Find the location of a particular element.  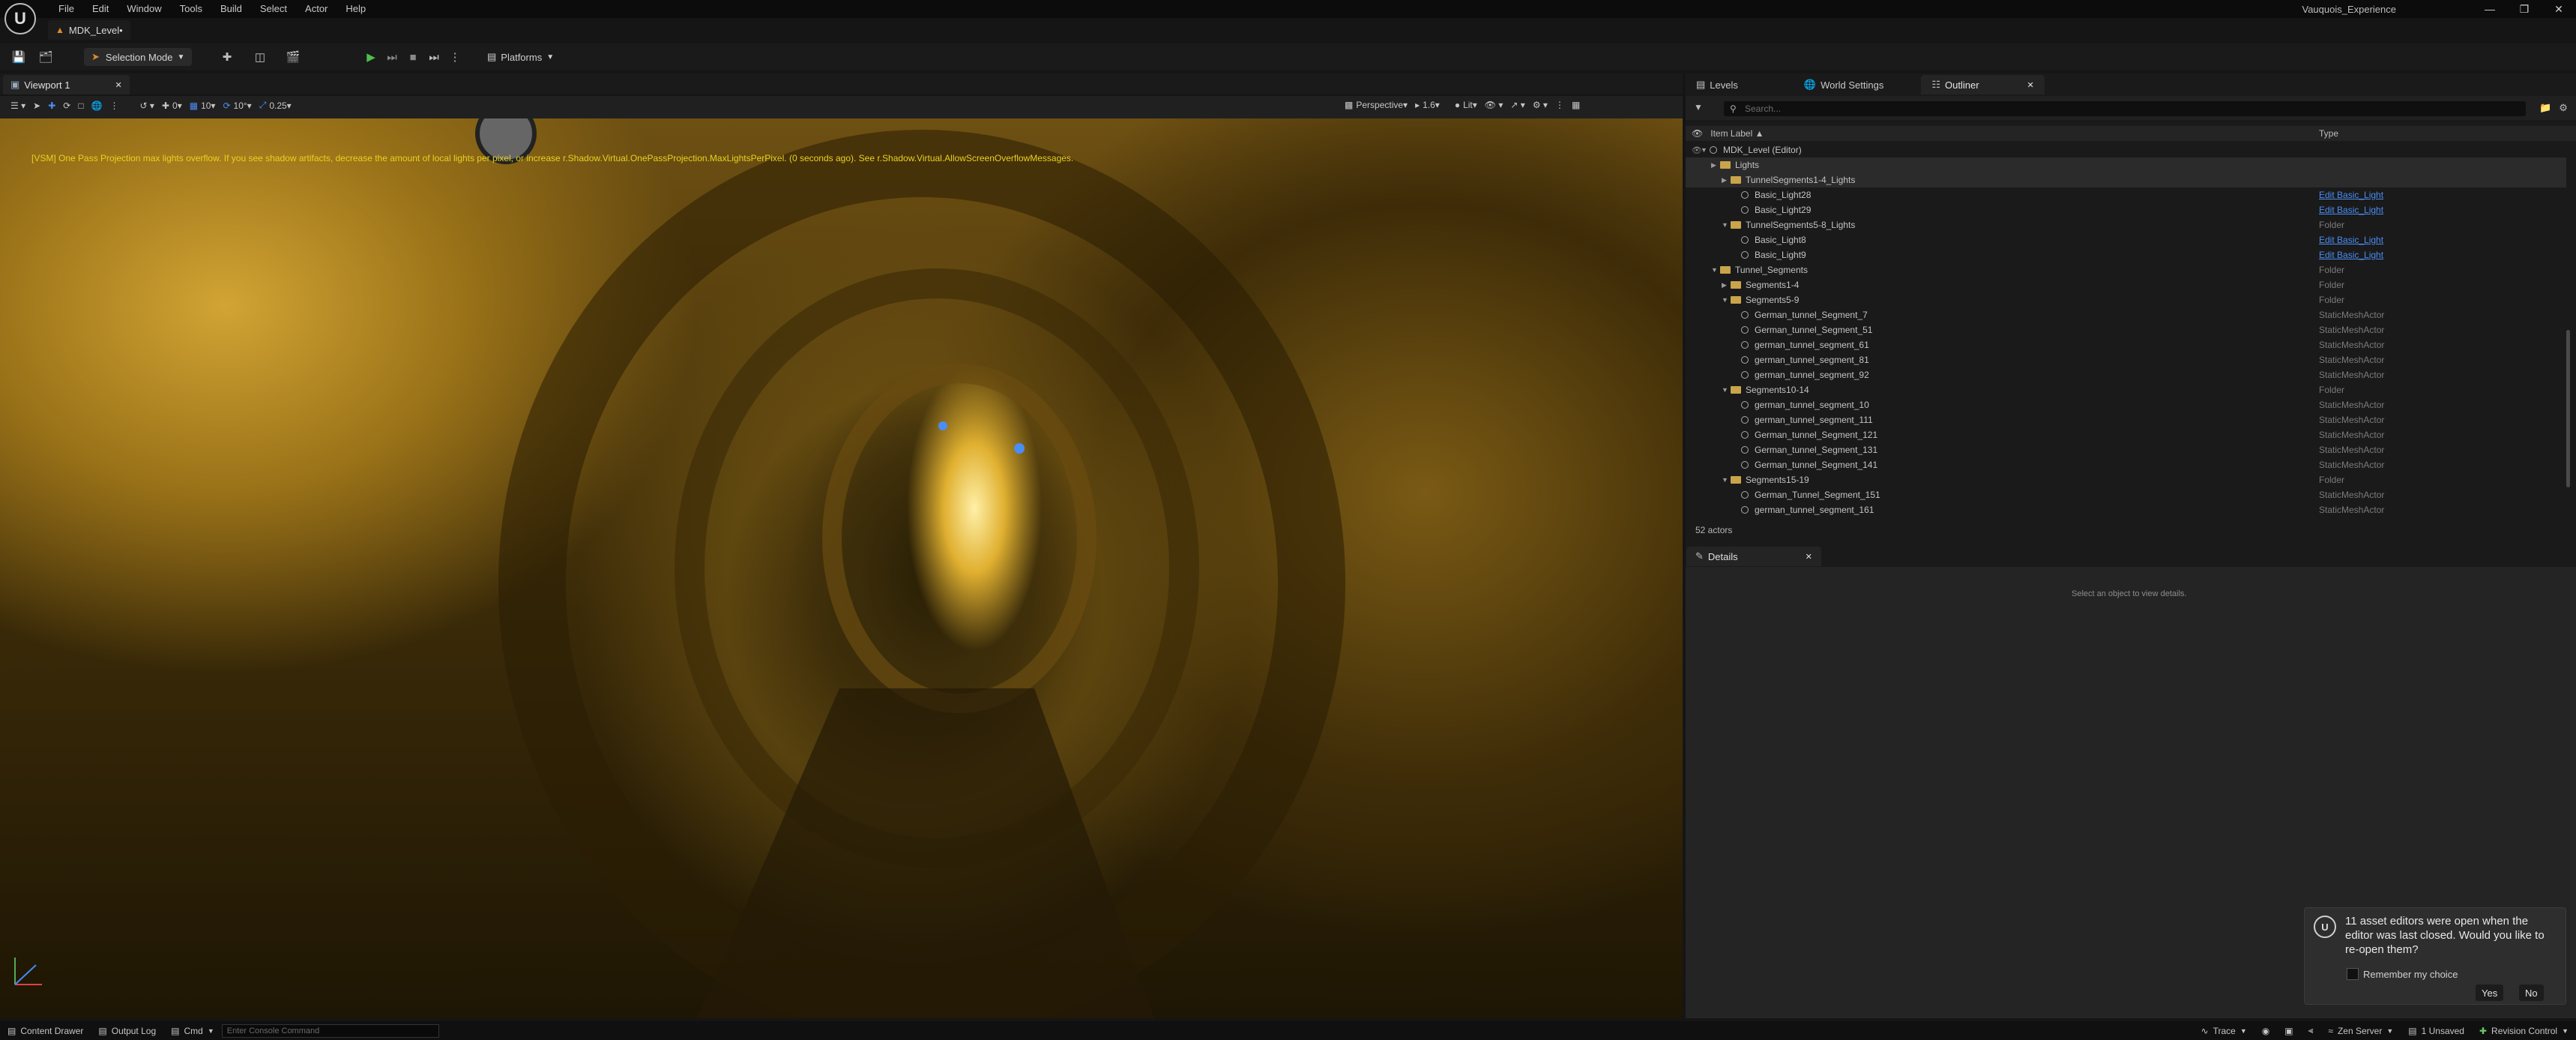

trace-dropdown: ∿ Trace ▼ is located at coordinates (2224, 1031).